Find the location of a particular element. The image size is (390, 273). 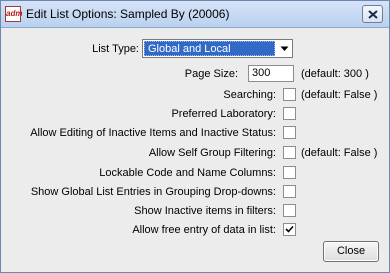

allow-free-entry-checkbox is located at coordinates (289, 229).